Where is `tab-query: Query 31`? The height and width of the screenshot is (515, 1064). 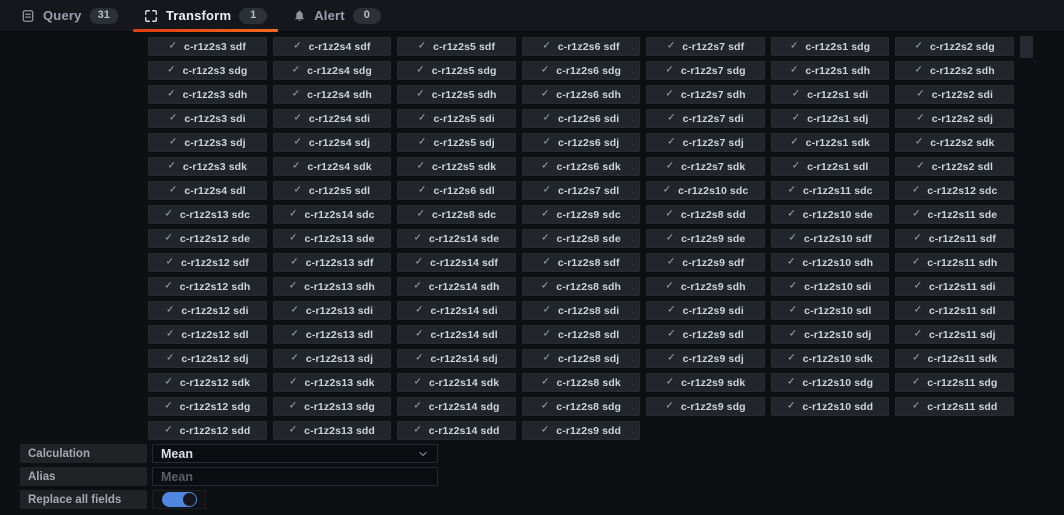
tab-query: Query 31 is located at coordinates (69, 15).